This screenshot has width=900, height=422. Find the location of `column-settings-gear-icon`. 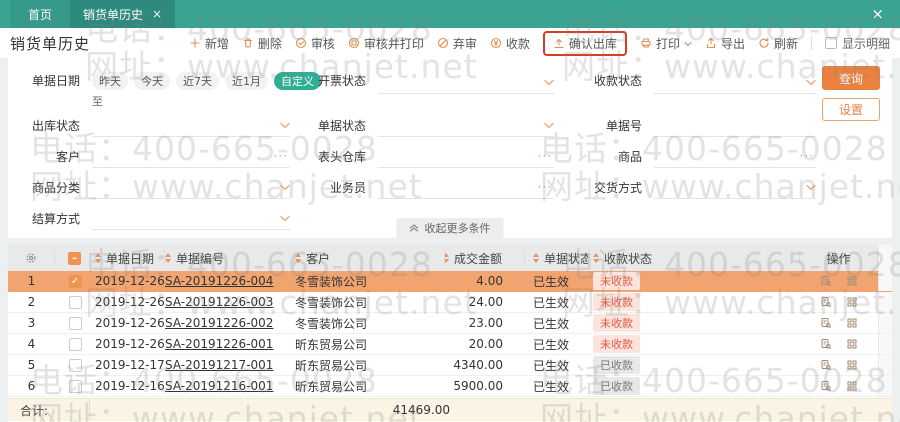

column-settings-gear-icon is located at coordinates (31, 258).